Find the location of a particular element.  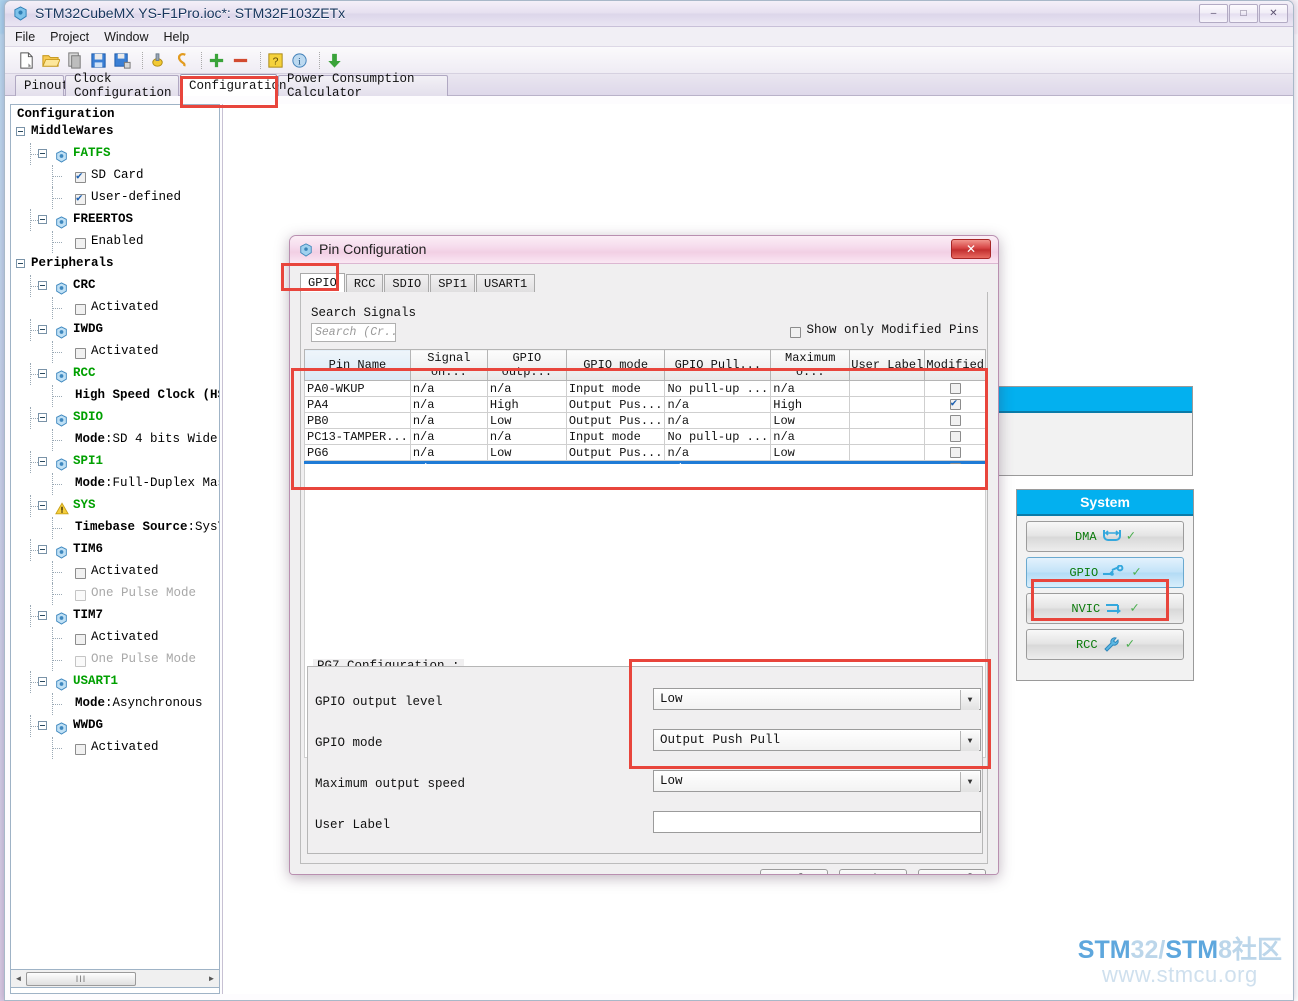

show-only-modified-pins: Show only Modified Pins is located at coordinates (884, 330).